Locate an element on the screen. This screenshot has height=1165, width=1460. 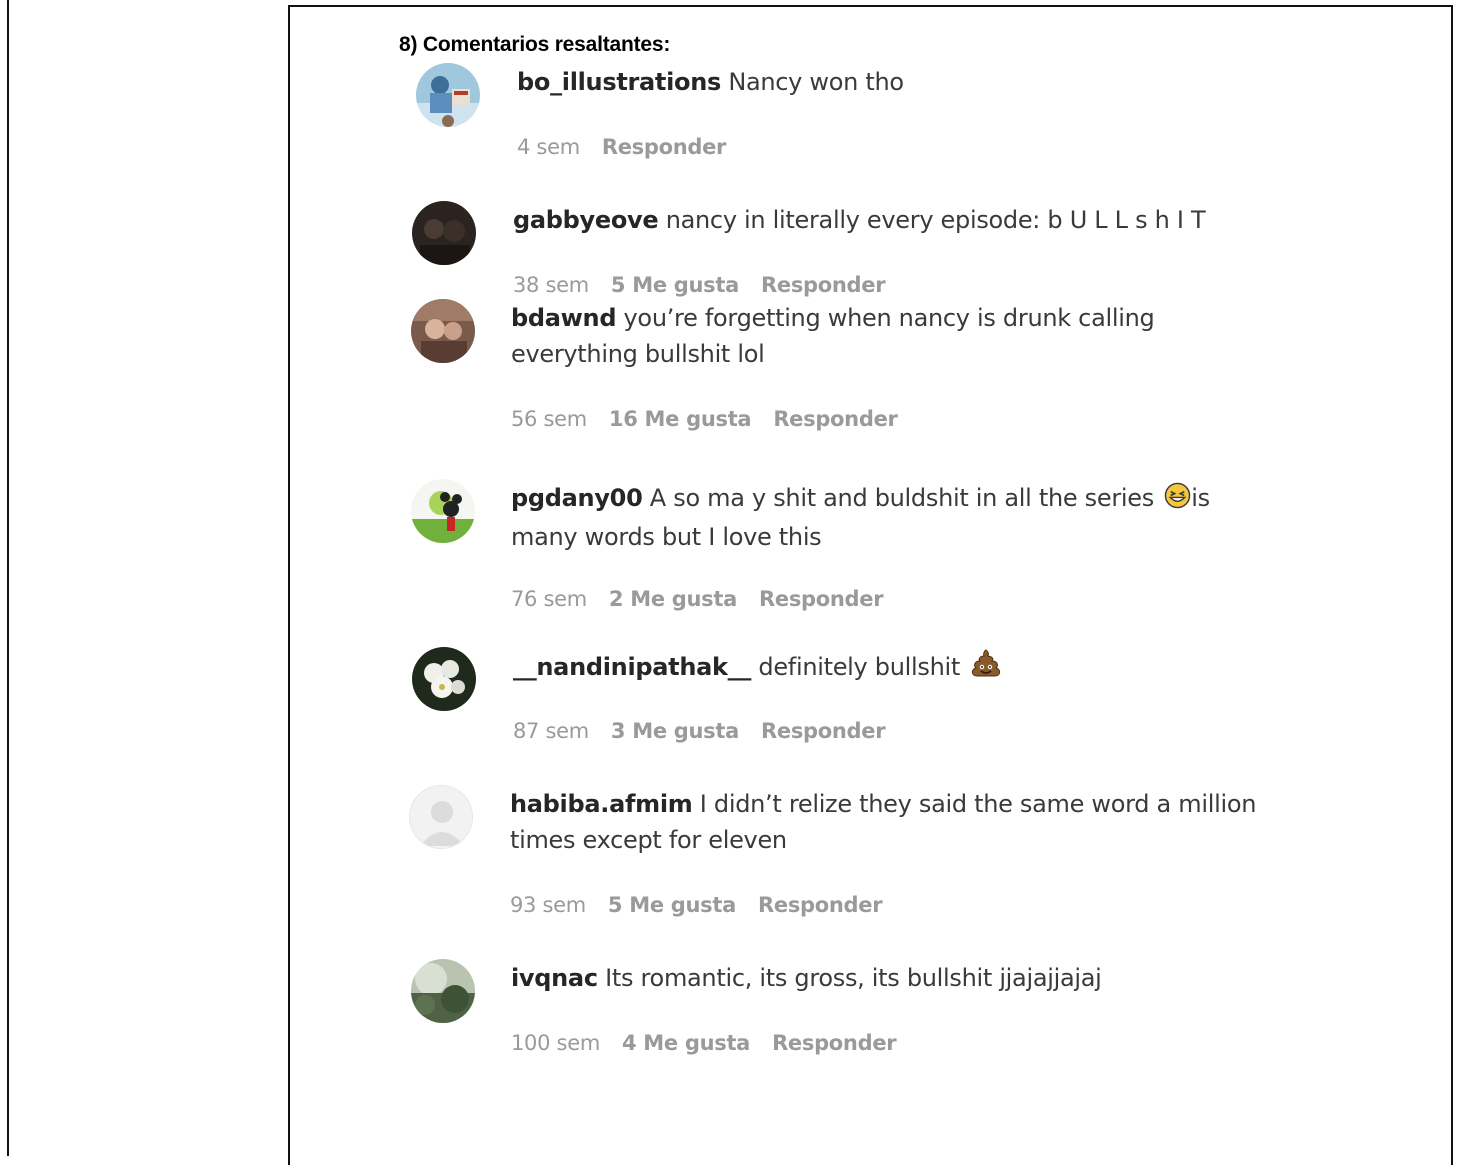
comment-meta: 76 sem 2 Me gusta Responder is located at coordinates (708, 599).